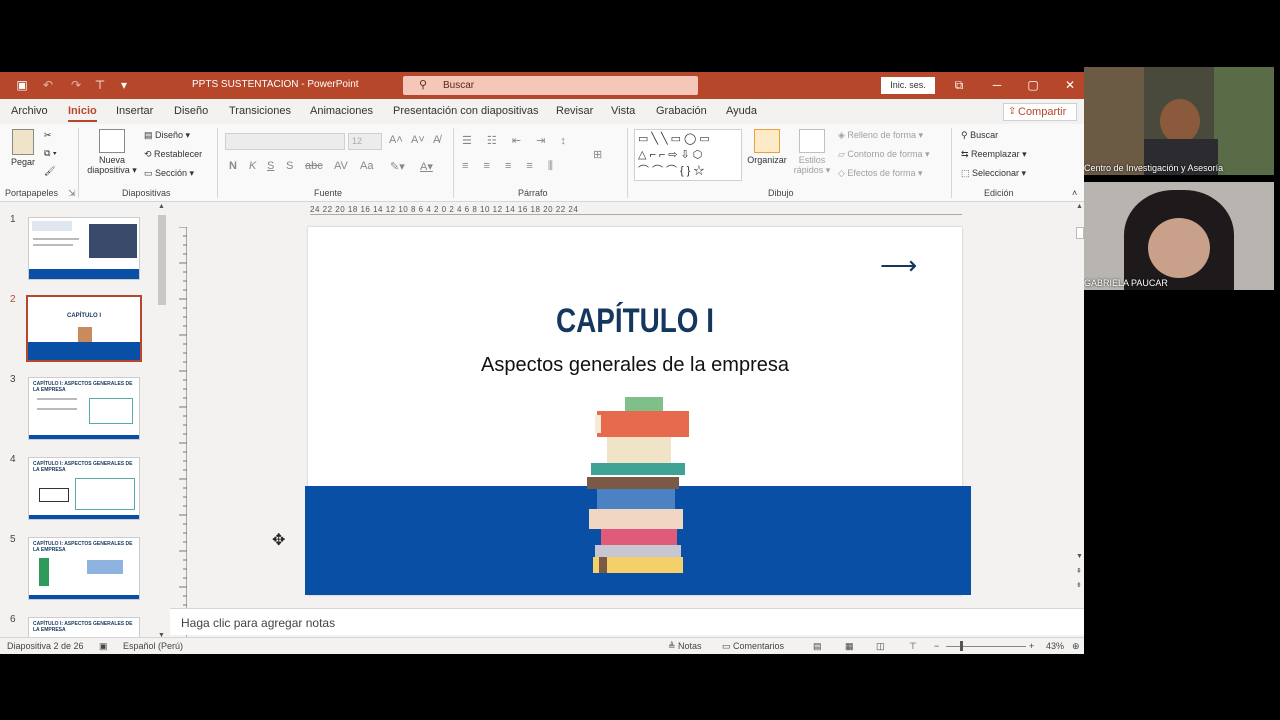  What do you see at coordinates (635, 365) in the screenshot?
I see `slide-subtitle: Aspectos generales de la empresa` at bounding box center [635, 365].